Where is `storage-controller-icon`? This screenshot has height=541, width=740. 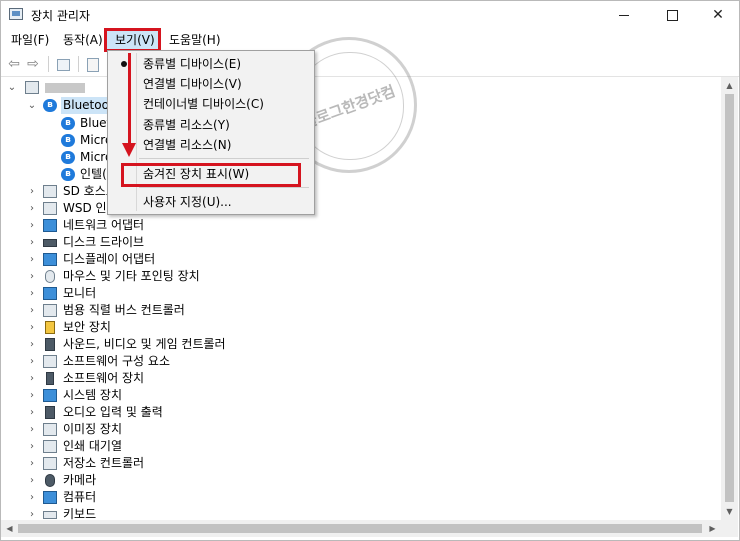
storage-controller-icon is located at coordinates (50, 463).